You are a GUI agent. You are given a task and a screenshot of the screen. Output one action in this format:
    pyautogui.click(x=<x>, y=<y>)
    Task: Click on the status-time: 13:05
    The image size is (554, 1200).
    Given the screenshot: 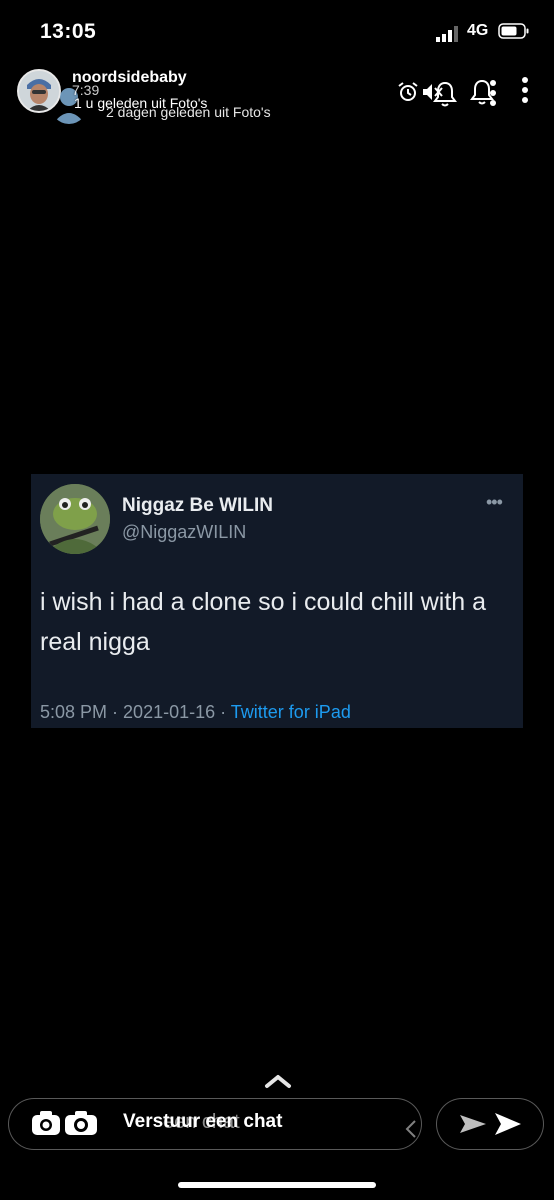 What is the action you would take?
    pyautogui.click(x=68, y=31)
    